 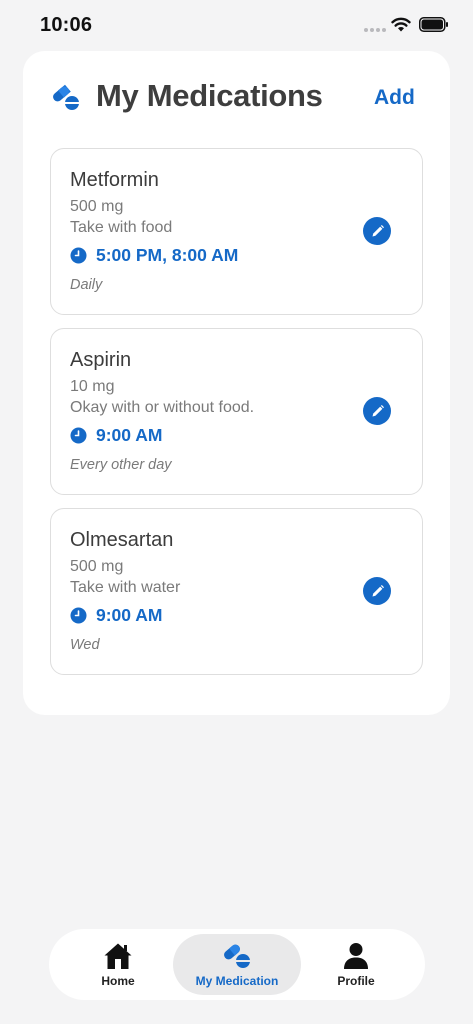 I want to click on medication-times: 5:00 PM, 8:00 AM, so click(x=167, y=255).